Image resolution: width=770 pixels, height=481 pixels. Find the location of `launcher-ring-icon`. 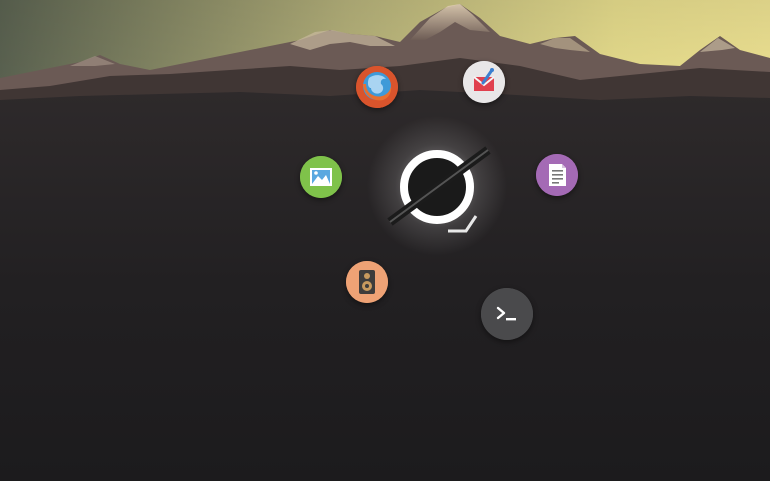

launcher-ring-icon is located at coordinates (439, 189).